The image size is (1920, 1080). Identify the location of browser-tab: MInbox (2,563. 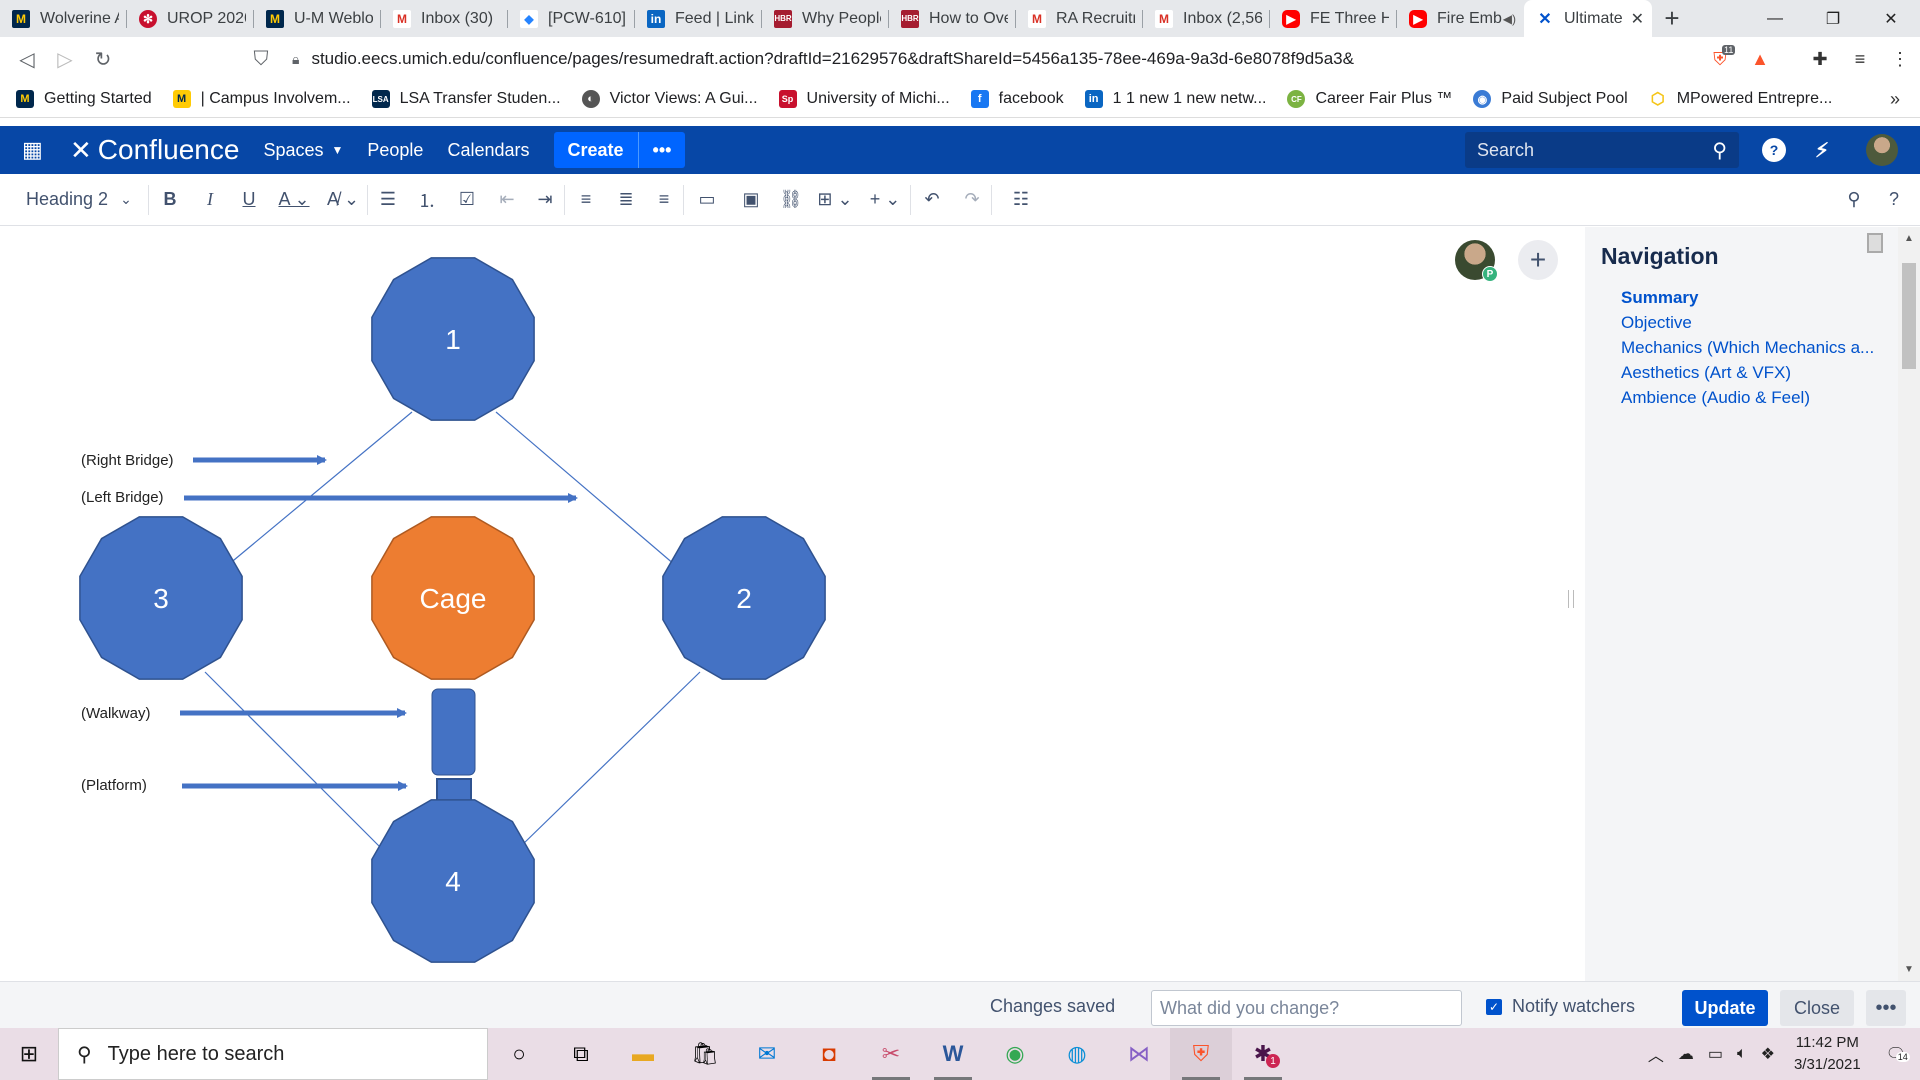
(1206, 18).